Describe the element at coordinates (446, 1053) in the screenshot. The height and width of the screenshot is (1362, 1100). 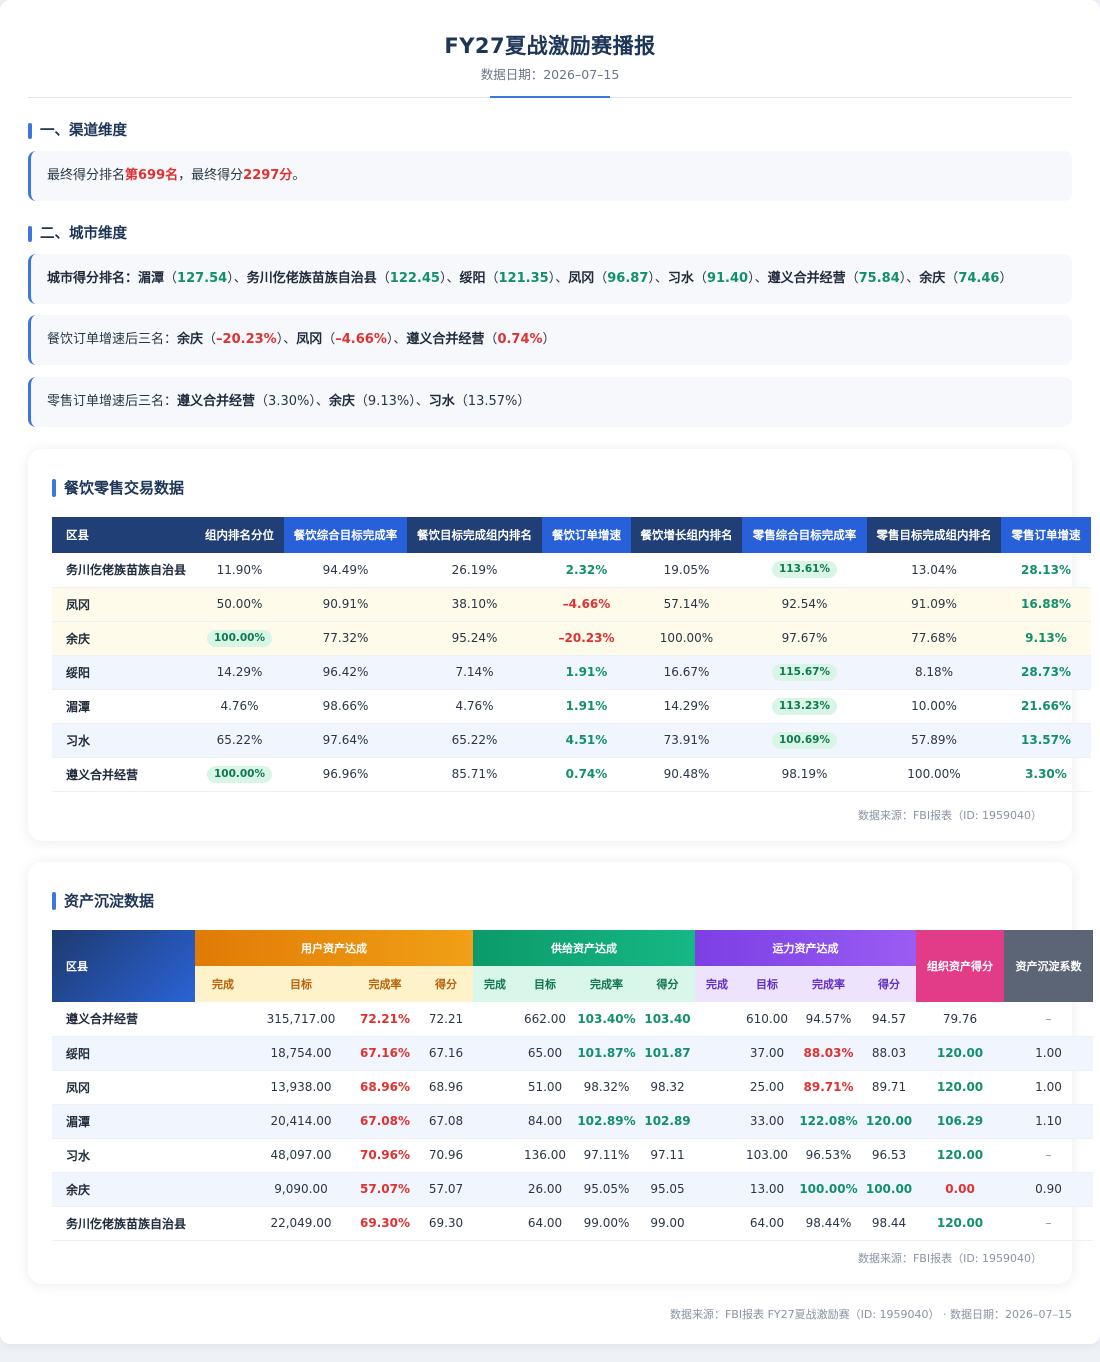
I see `table-cell: 67.16` at that location.